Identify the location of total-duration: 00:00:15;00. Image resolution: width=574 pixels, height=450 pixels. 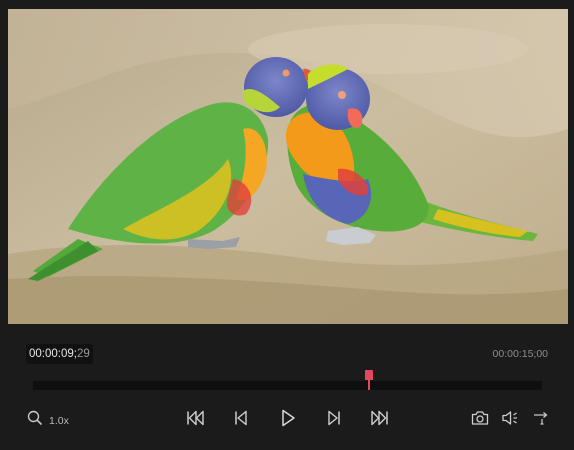
(520, 354).